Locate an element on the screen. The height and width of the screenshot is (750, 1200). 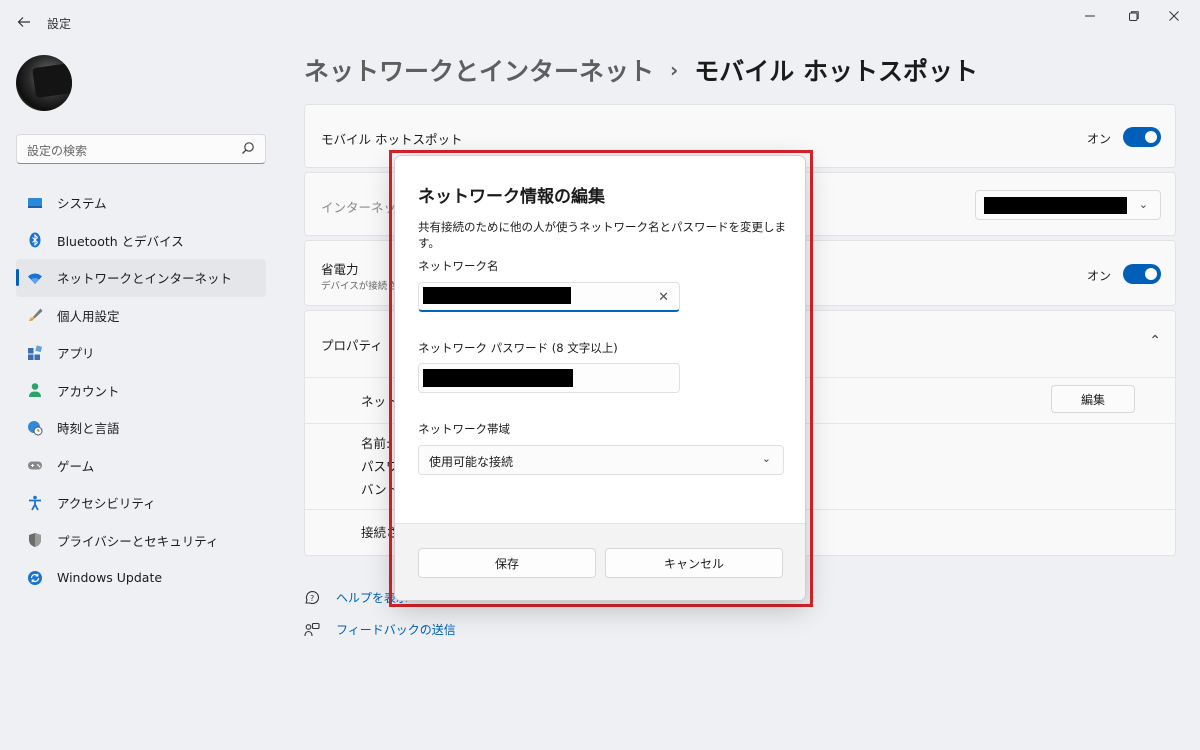
band-label: ネットワーク帯域 is located at coordinates (464, 429).